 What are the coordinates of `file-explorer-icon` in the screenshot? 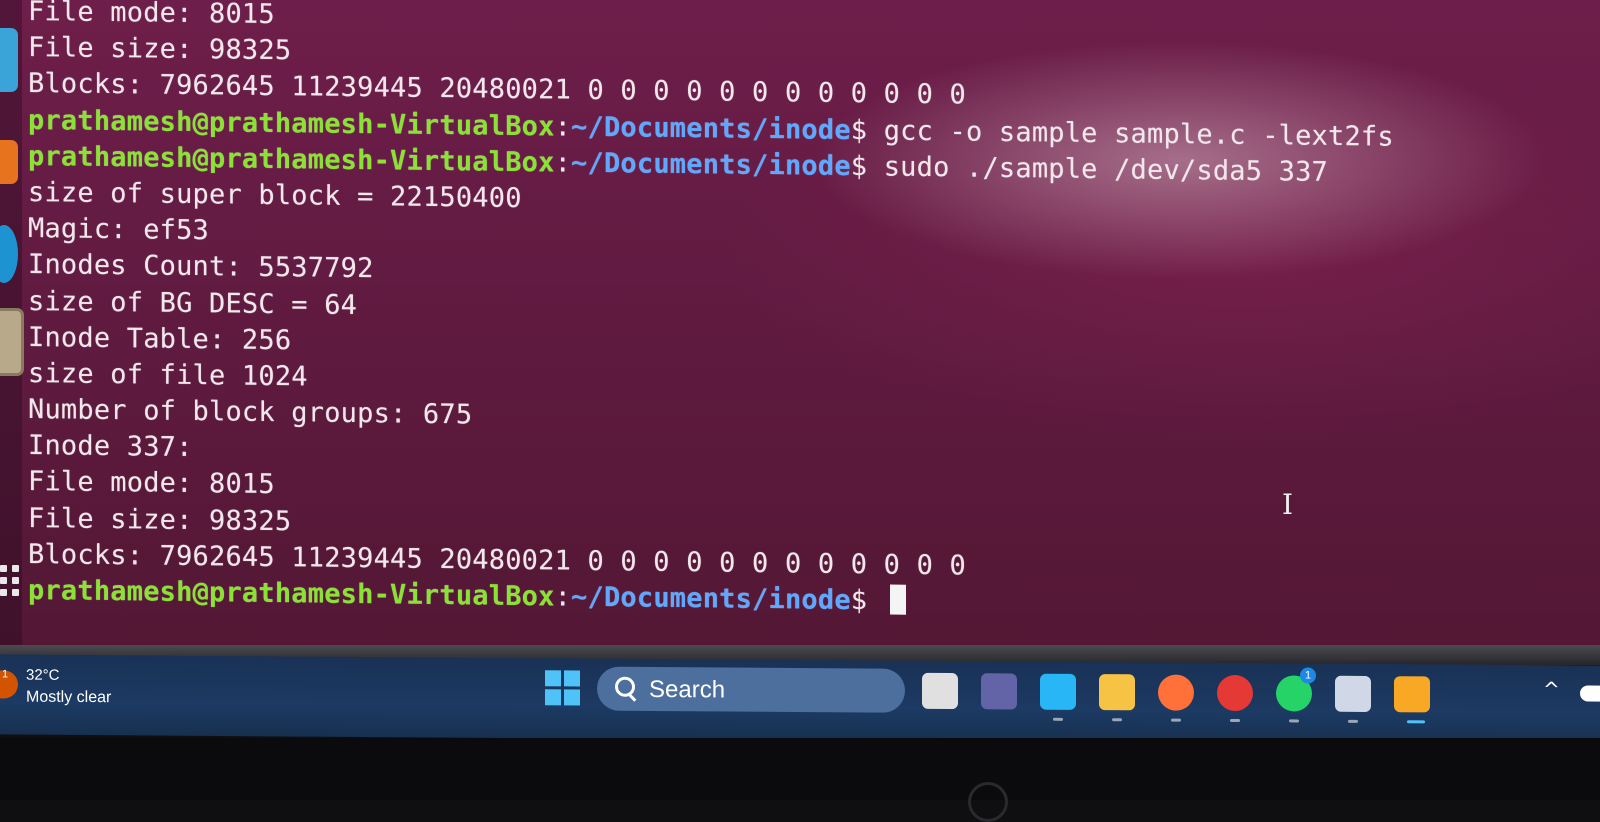 It's located at (1117, 692).